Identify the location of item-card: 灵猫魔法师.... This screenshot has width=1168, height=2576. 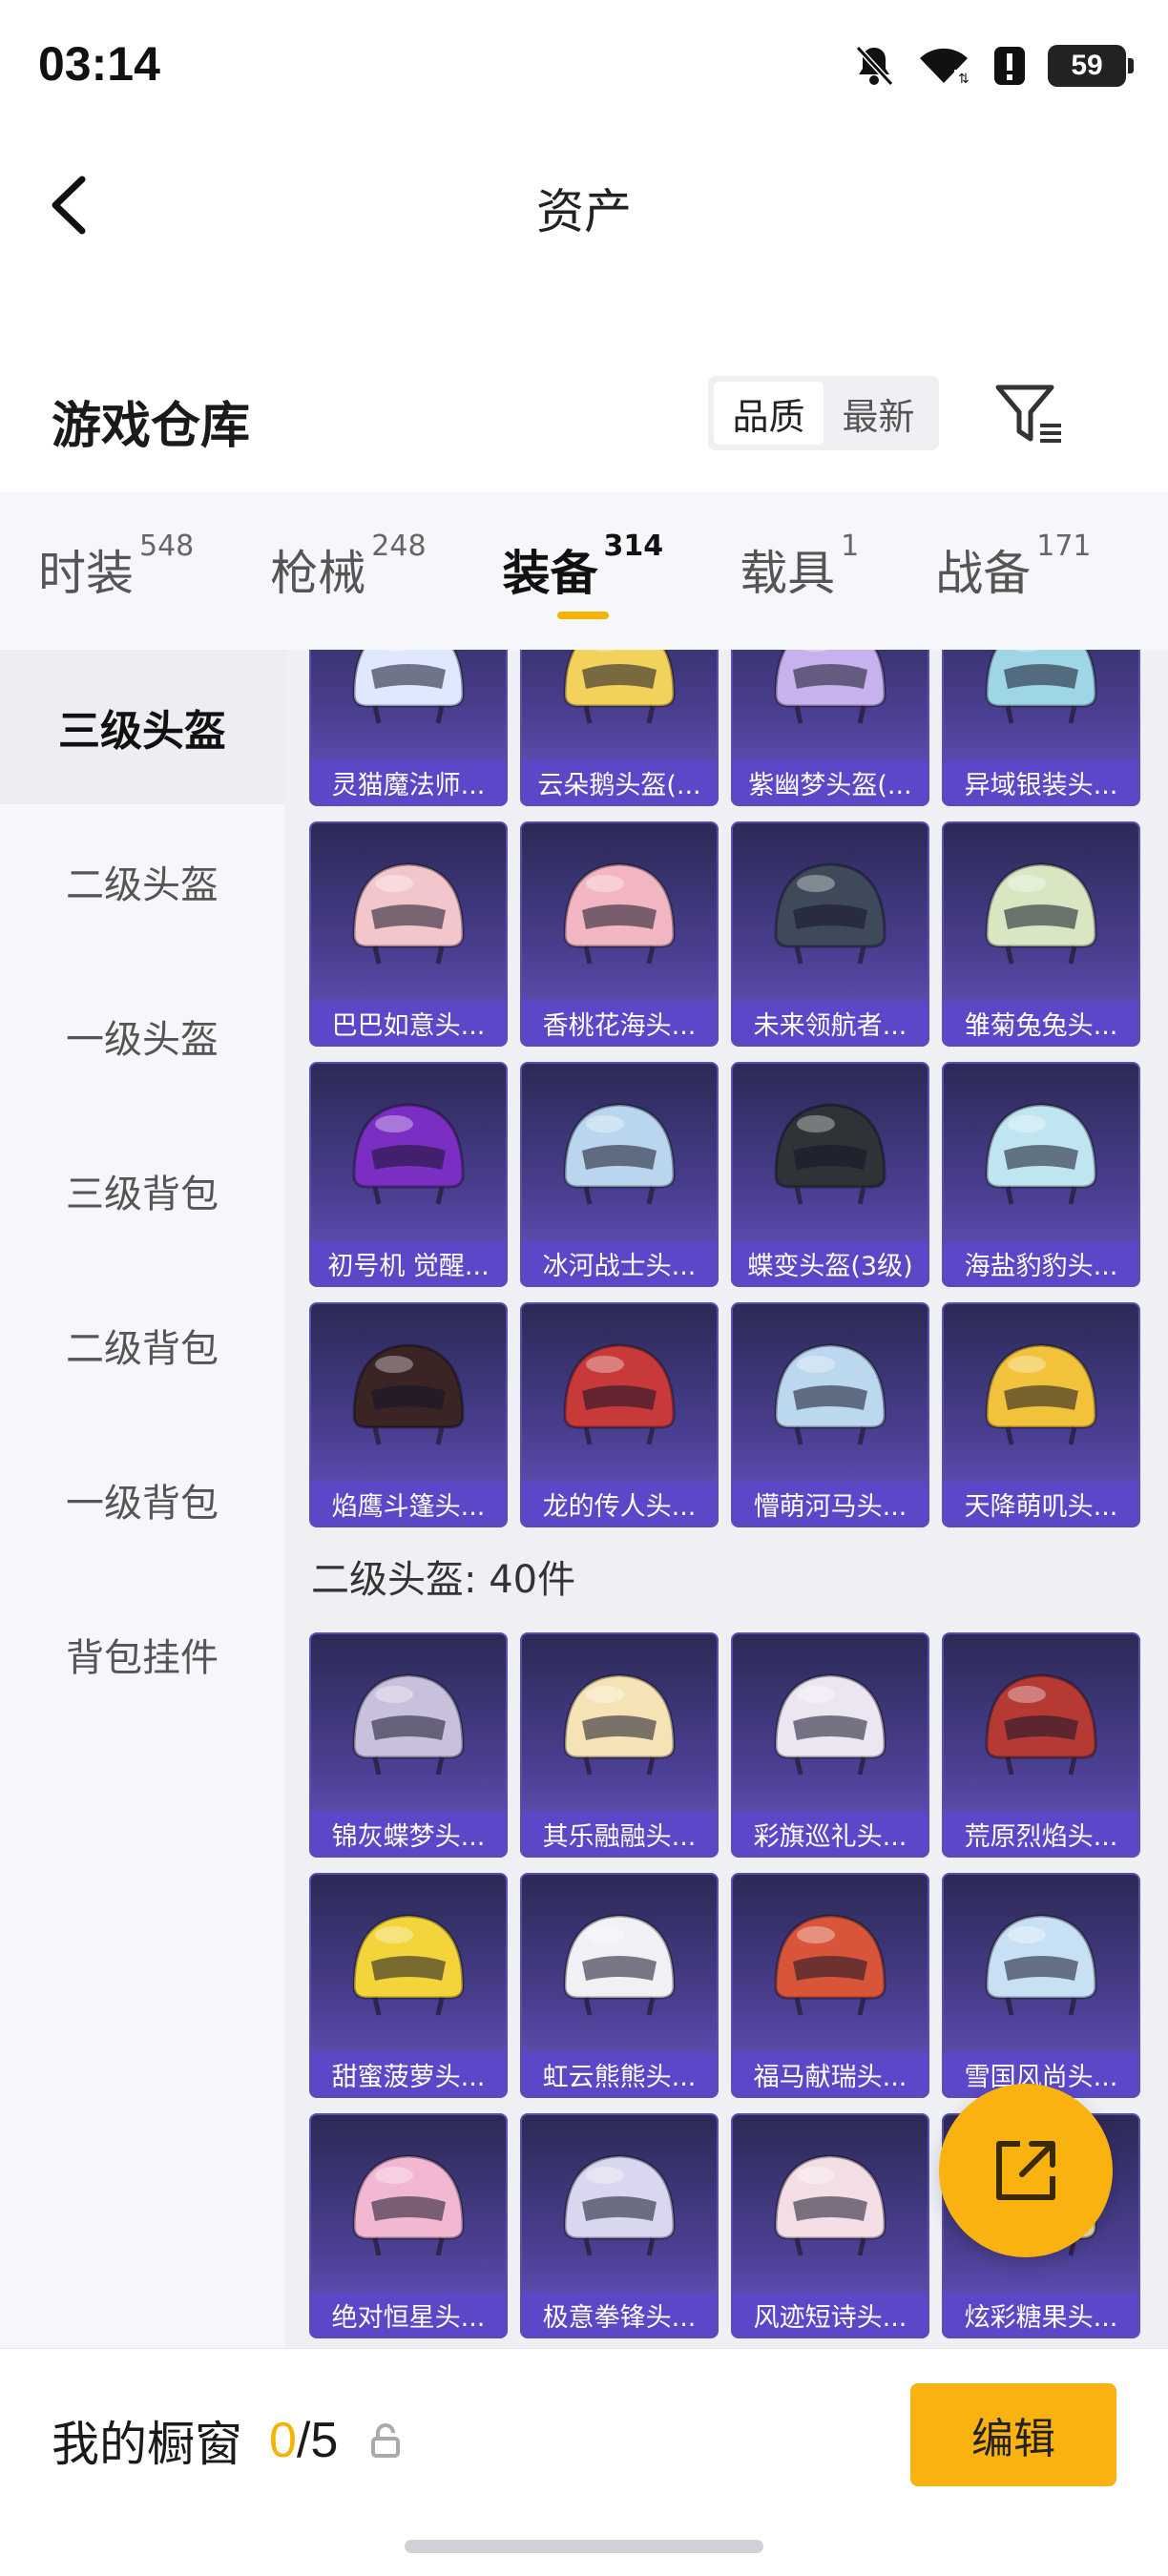
(408, 728).